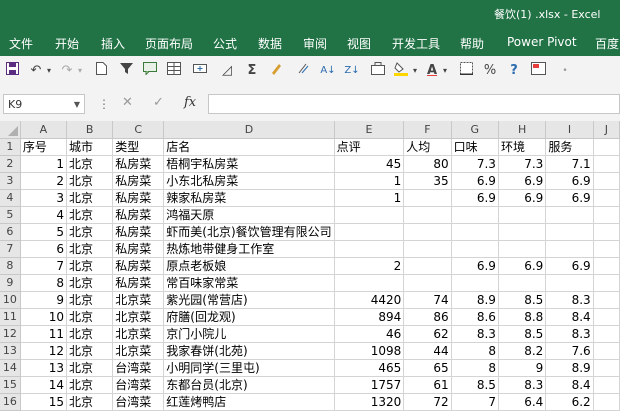 The width and height of the screenshot is (620, 411). I want to click on cell-g5, so click(475, 215).